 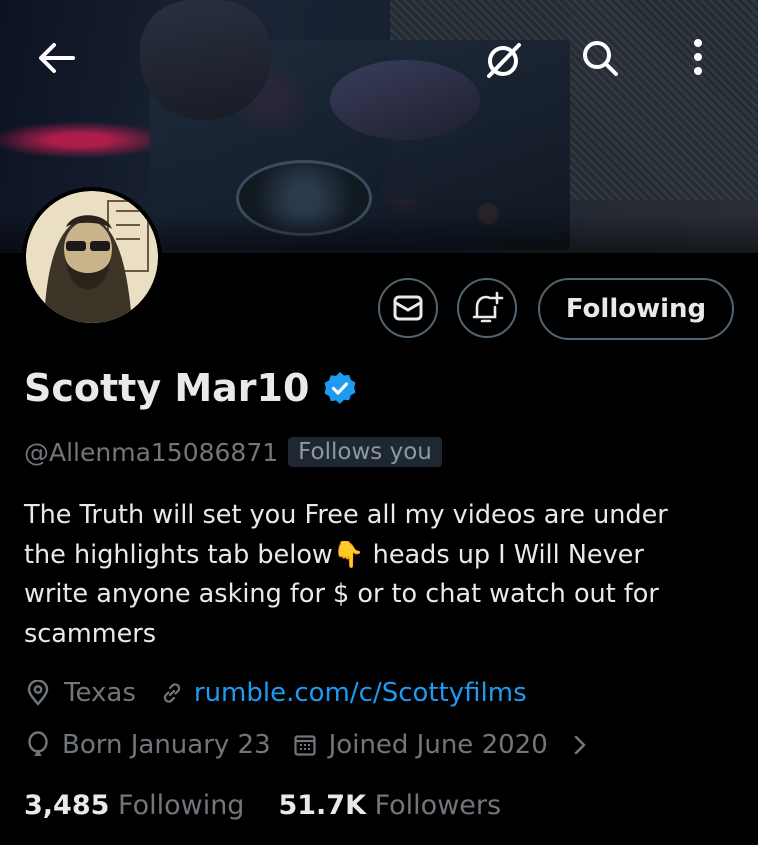 I want to click on mail-icon, so click(x=408, y=308).